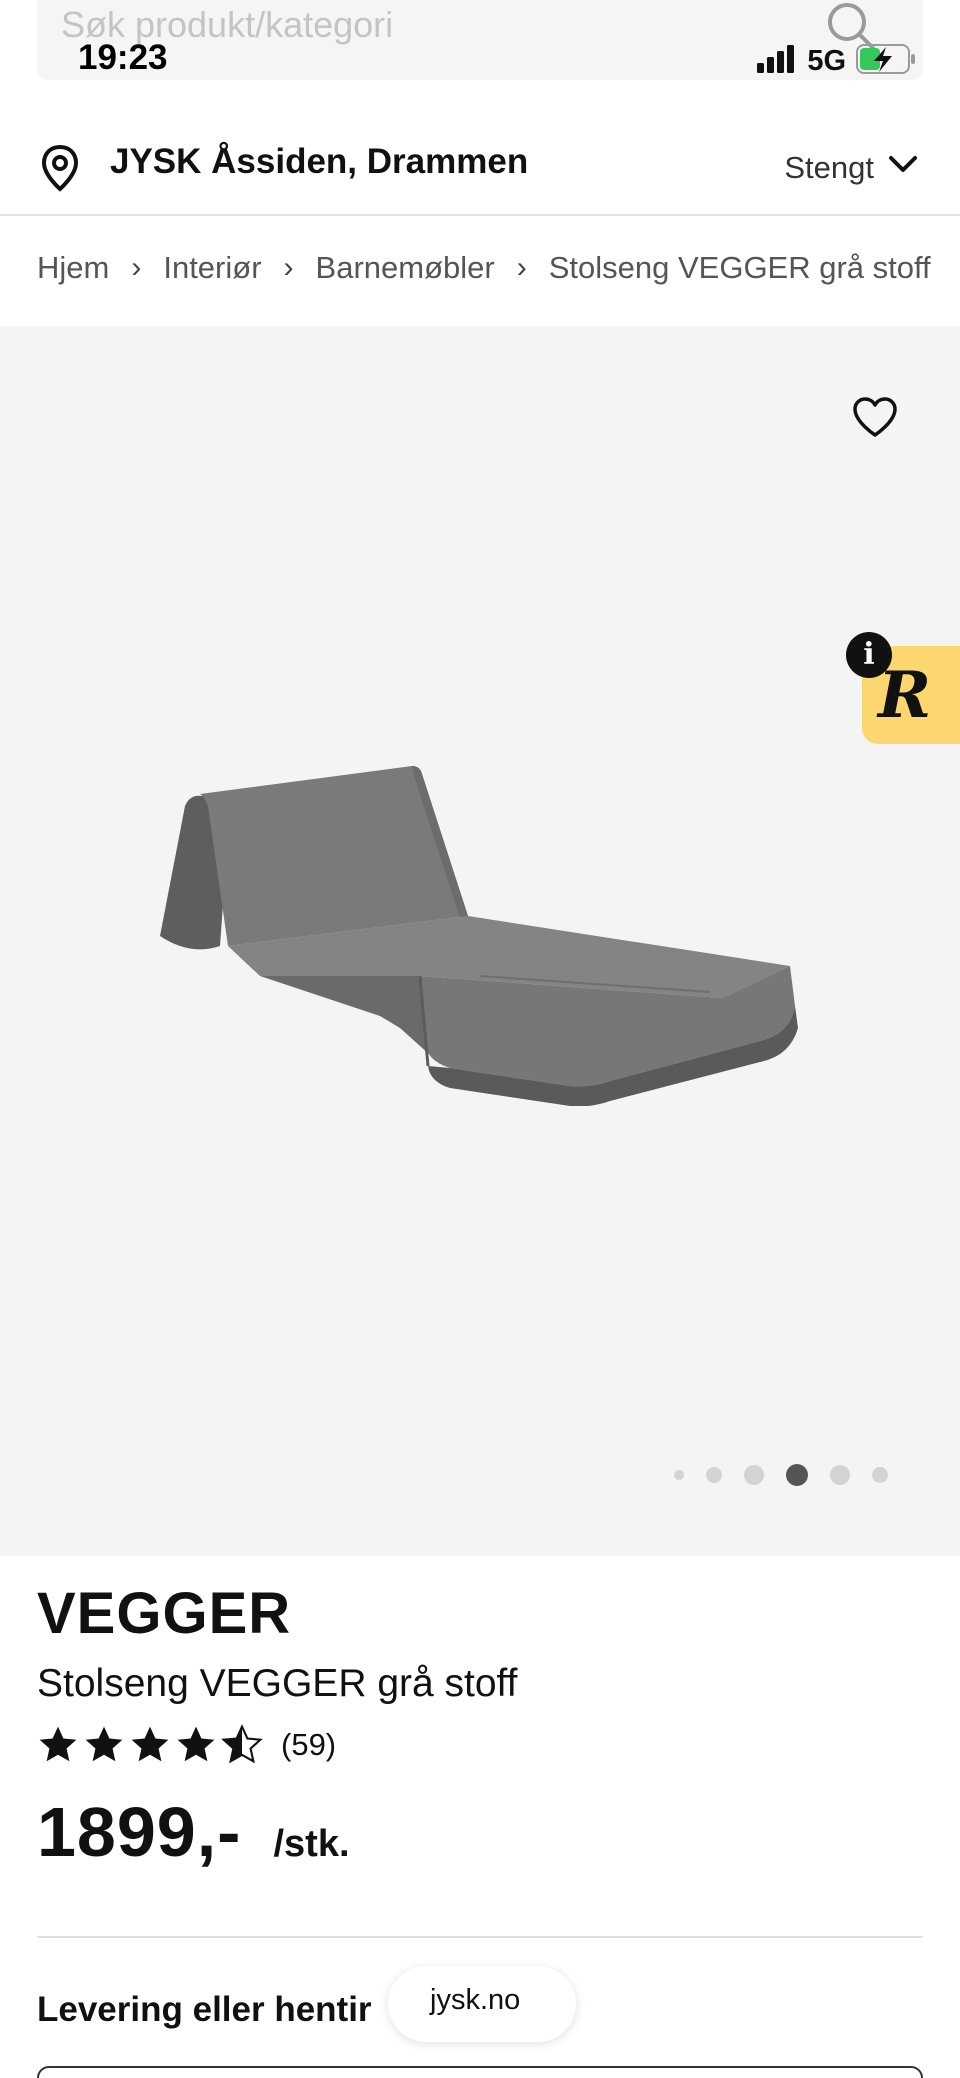 The image size is (960, 2078). Describe the element at coordinates (869, 655) in the screenshot. I see `info-icon: i` at that location.